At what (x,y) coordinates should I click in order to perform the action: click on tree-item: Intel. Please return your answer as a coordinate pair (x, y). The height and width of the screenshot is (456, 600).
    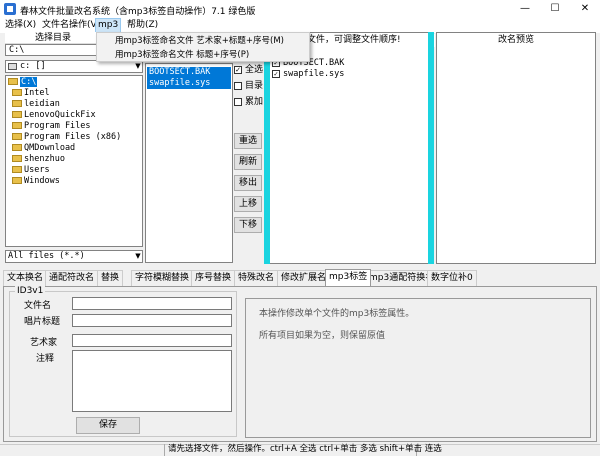
    Looking at the image, I should click on (31, 93).